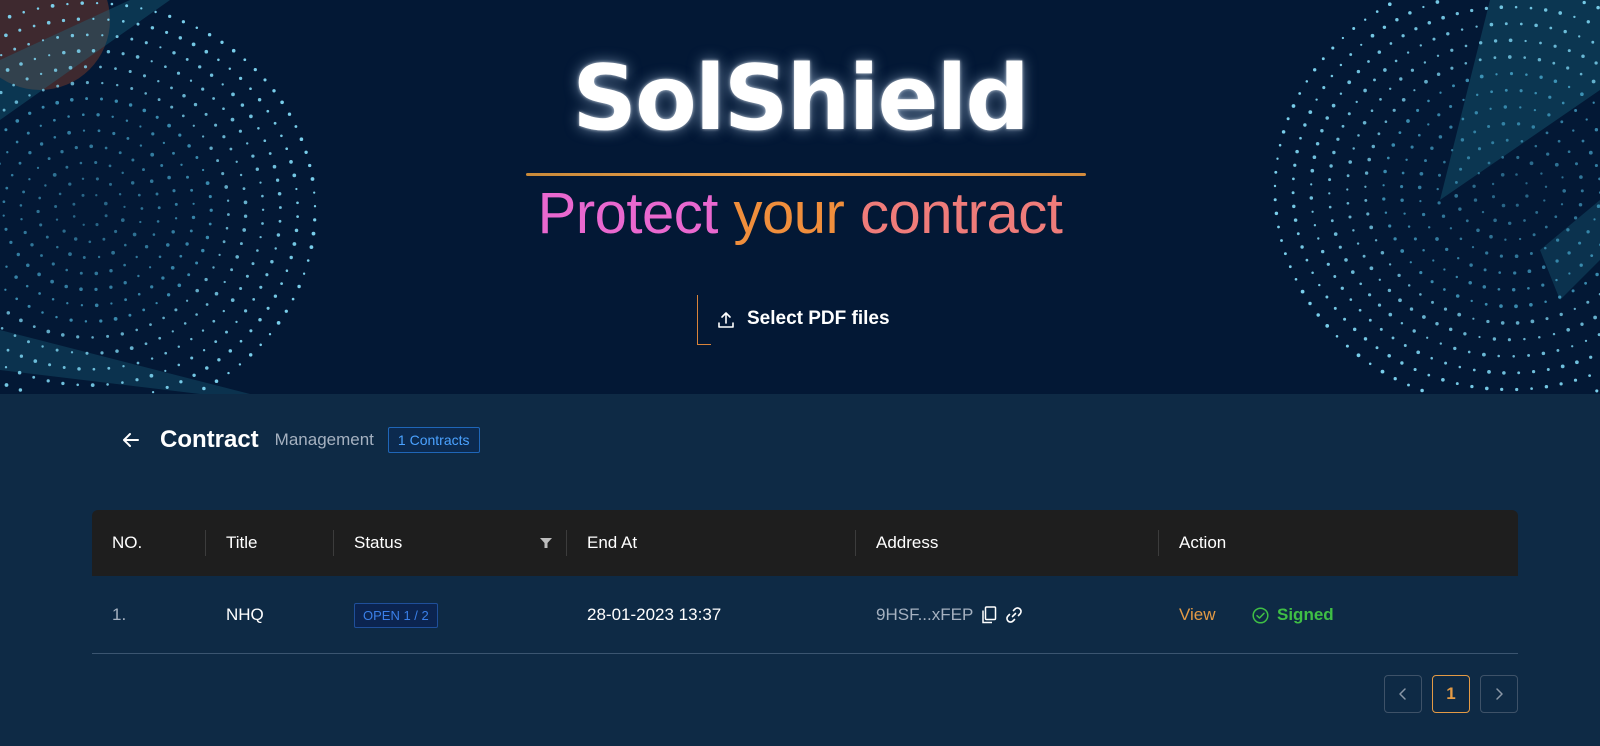 The image size is (1600, 746). Describe the element at coordinates (801, 98) in the screenshot. I see `brand-logo-text: SolShield` at that location.